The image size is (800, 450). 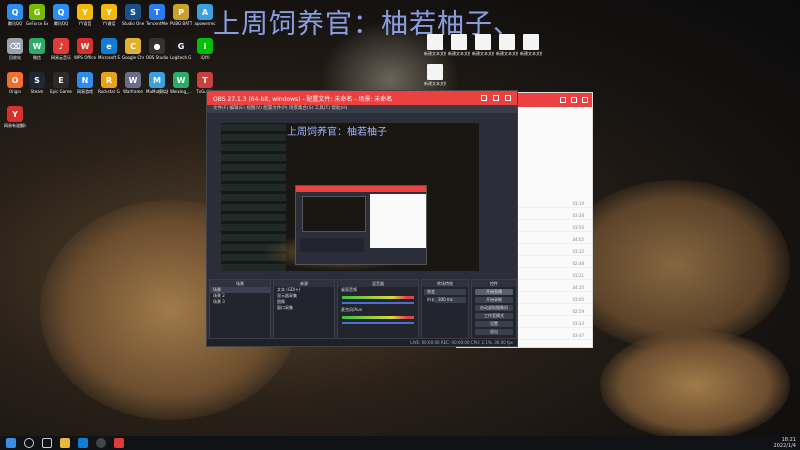 I want to click on desktop-icon: RRockstar Games, so click(x=109, y=83).